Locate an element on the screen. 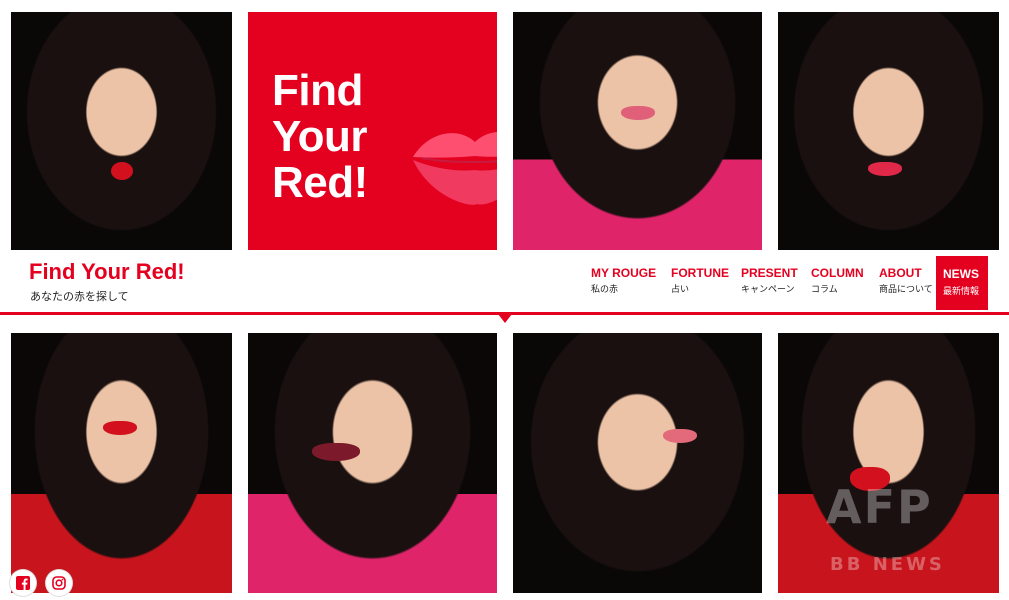 The image size is (1009, 600). watermark-top: AFP is located at coordinates (879, 507).